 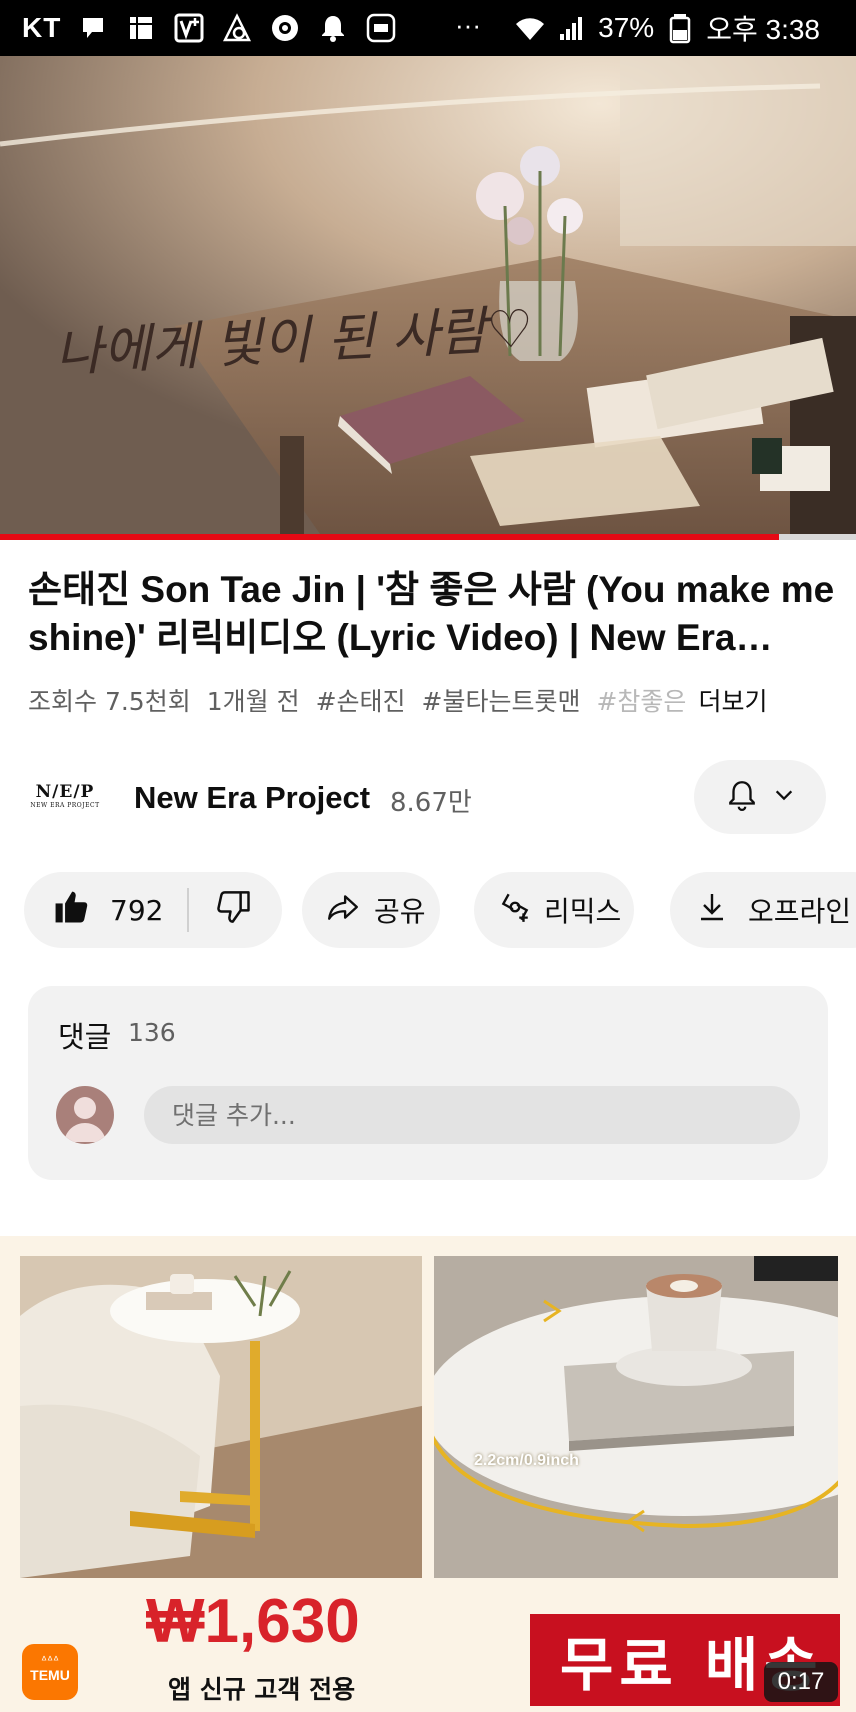 I want to click on ad-product-image-side-table, so click(x=221, y=1417).